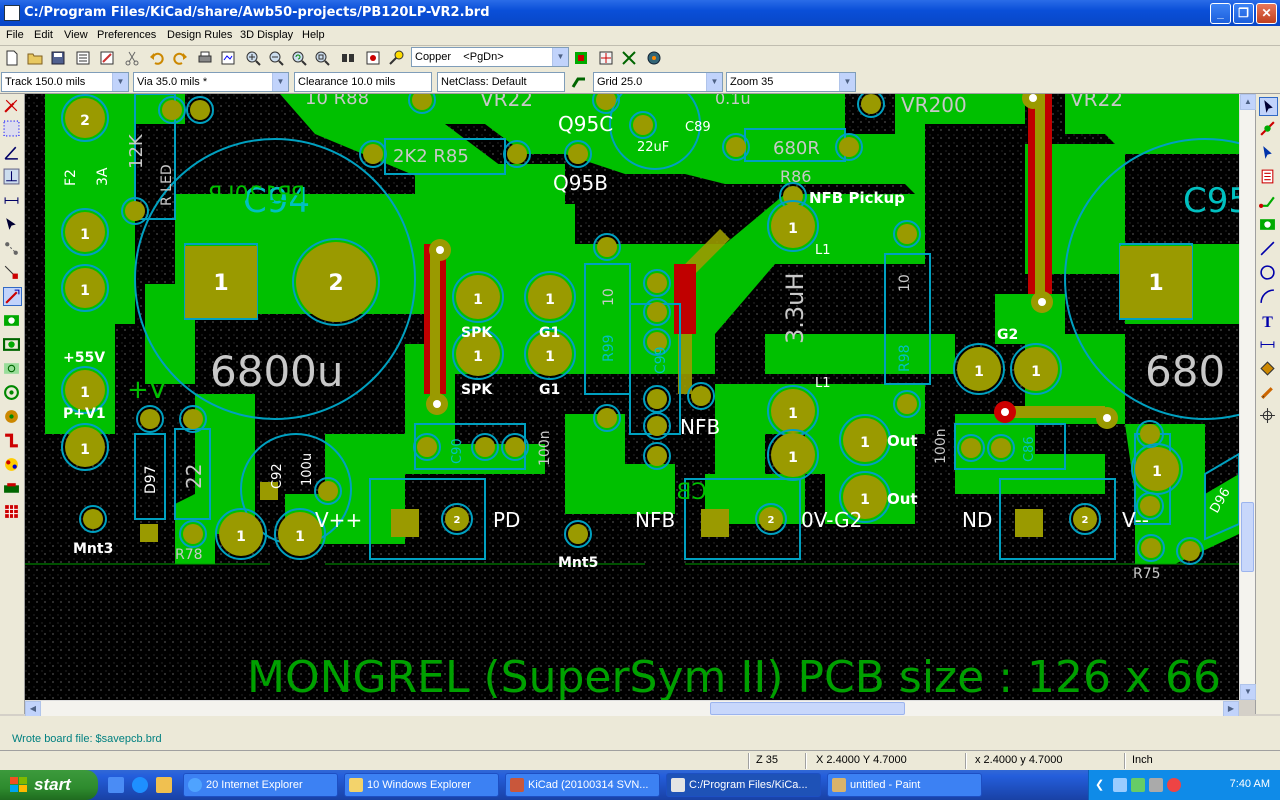 The width and height of the screenshot is (1280, 800). What do you see at coordinates (791, 82) in the screenshot?
I see `zoom-select: Zoom 35 ▼` at bounding box center [791, 82].